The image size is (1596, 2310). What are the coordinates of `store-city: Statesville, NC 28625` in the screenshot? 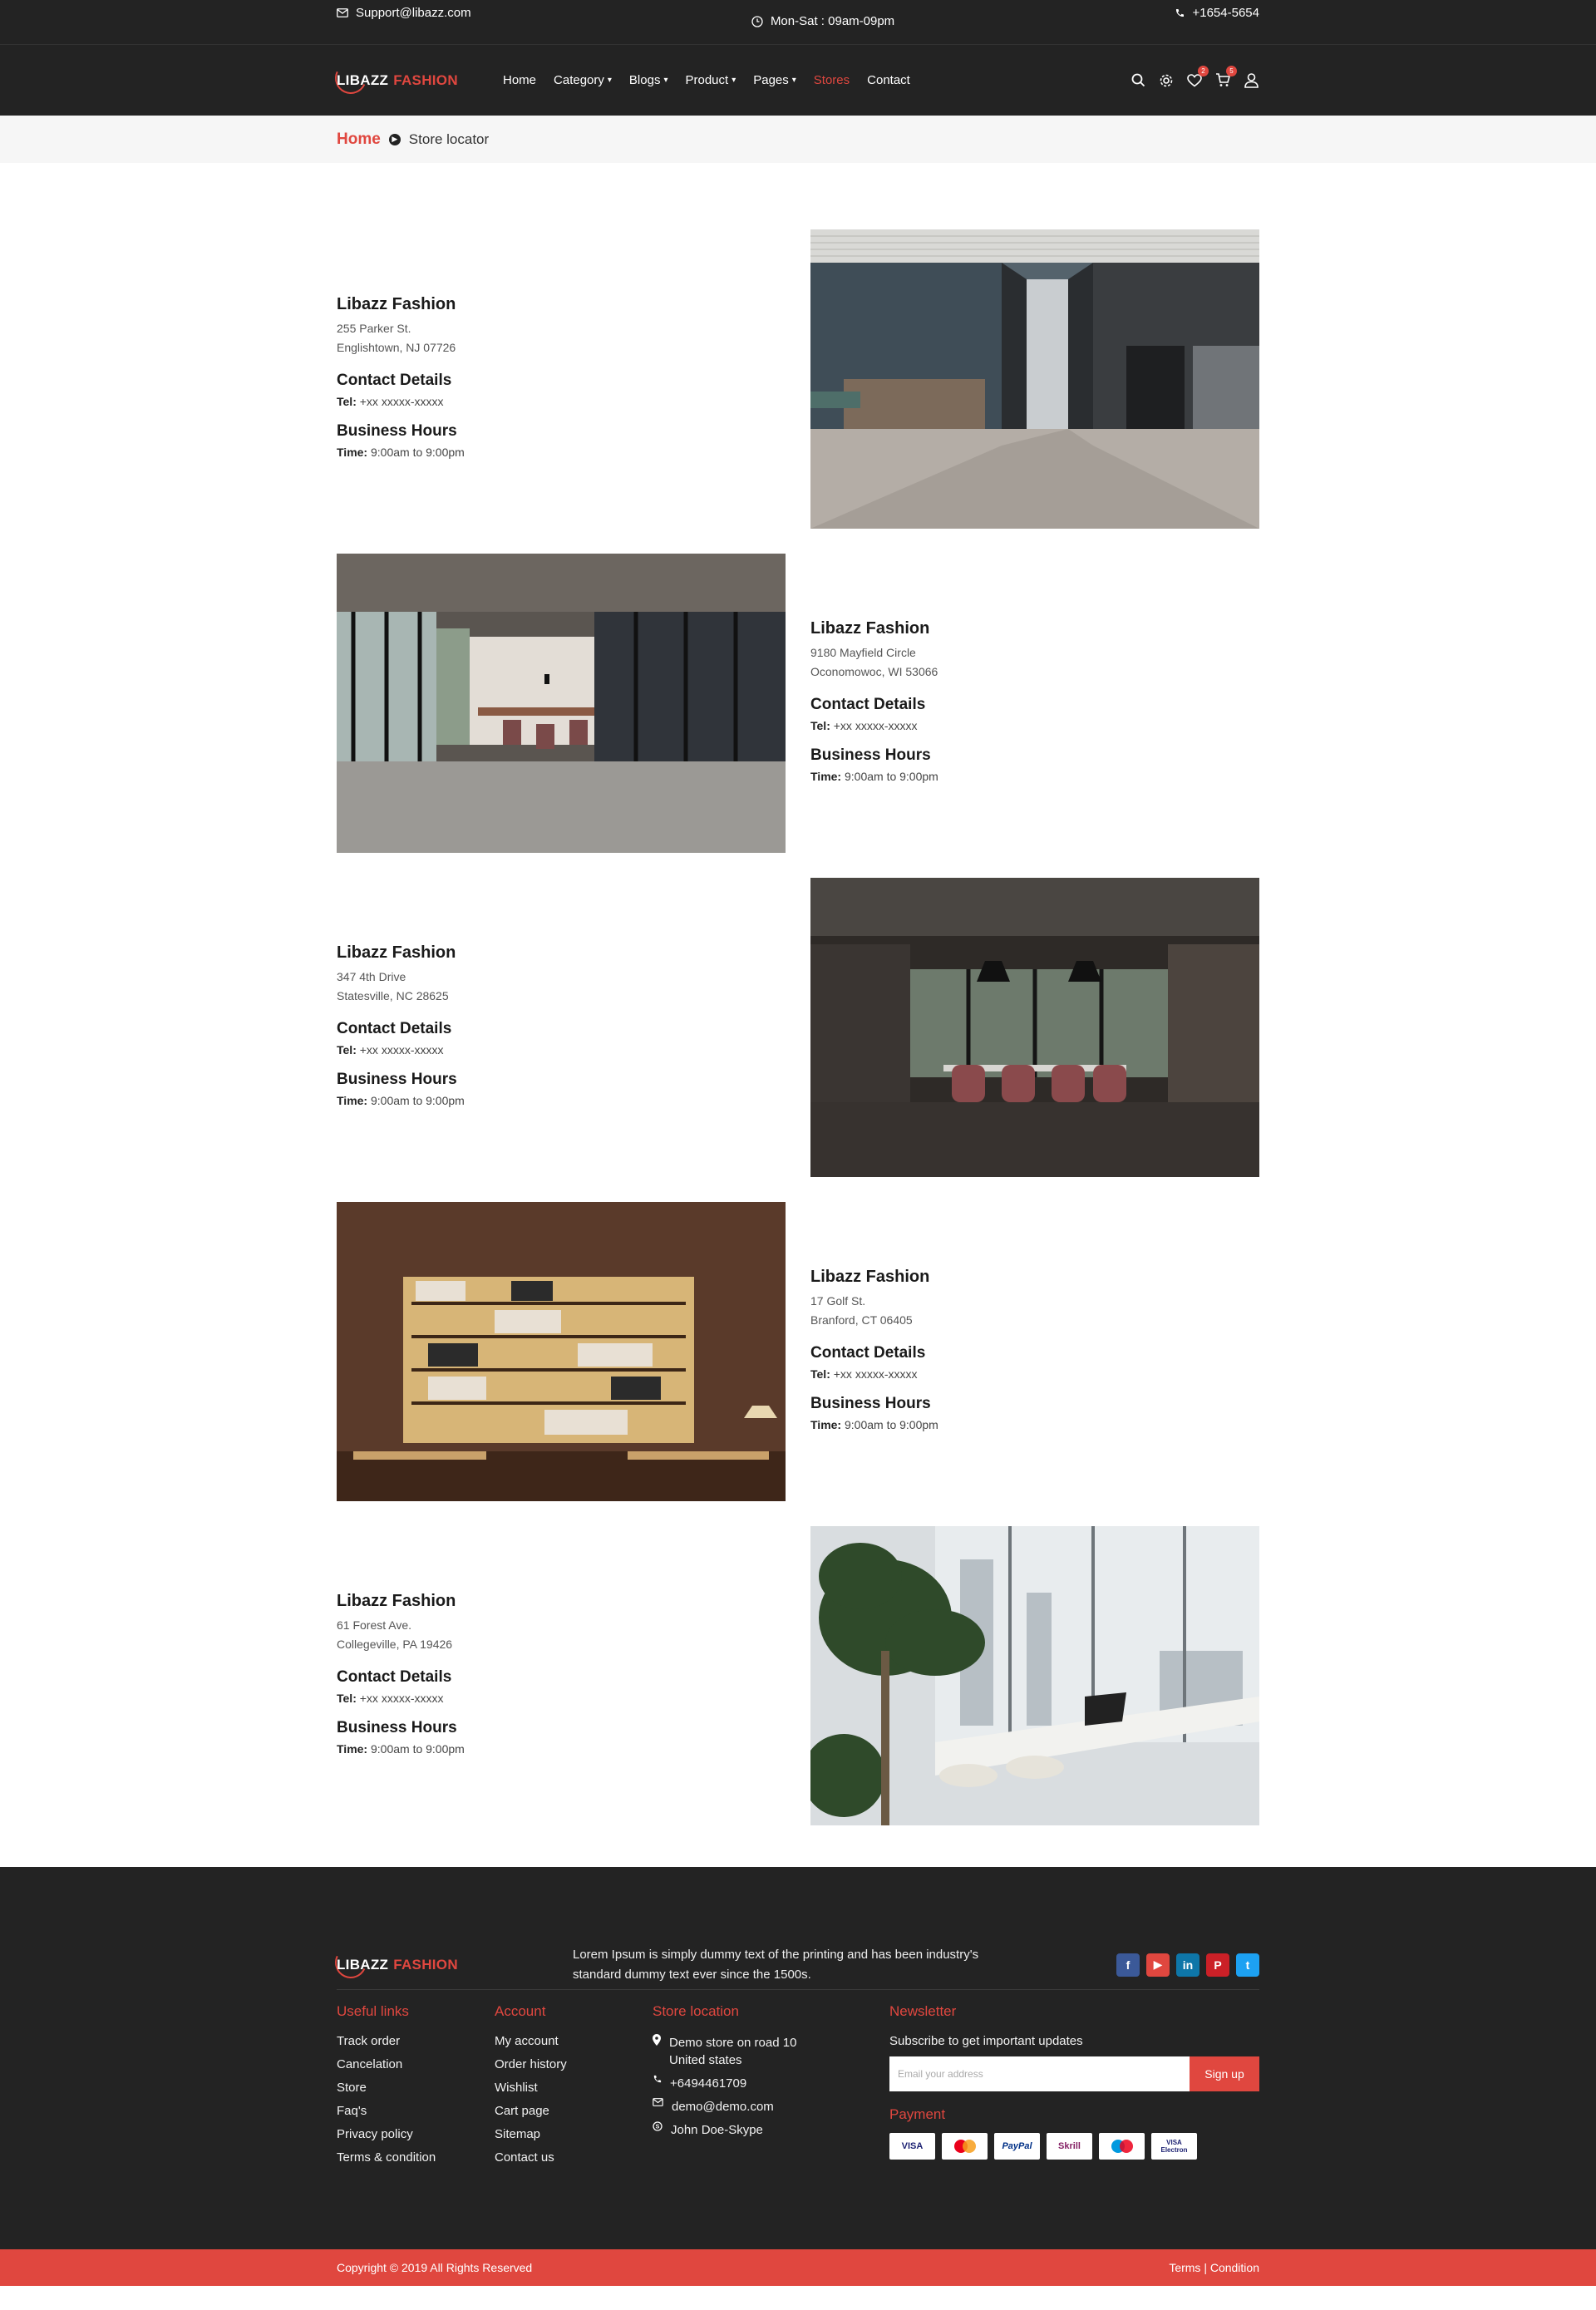 It's located at (393, 995).